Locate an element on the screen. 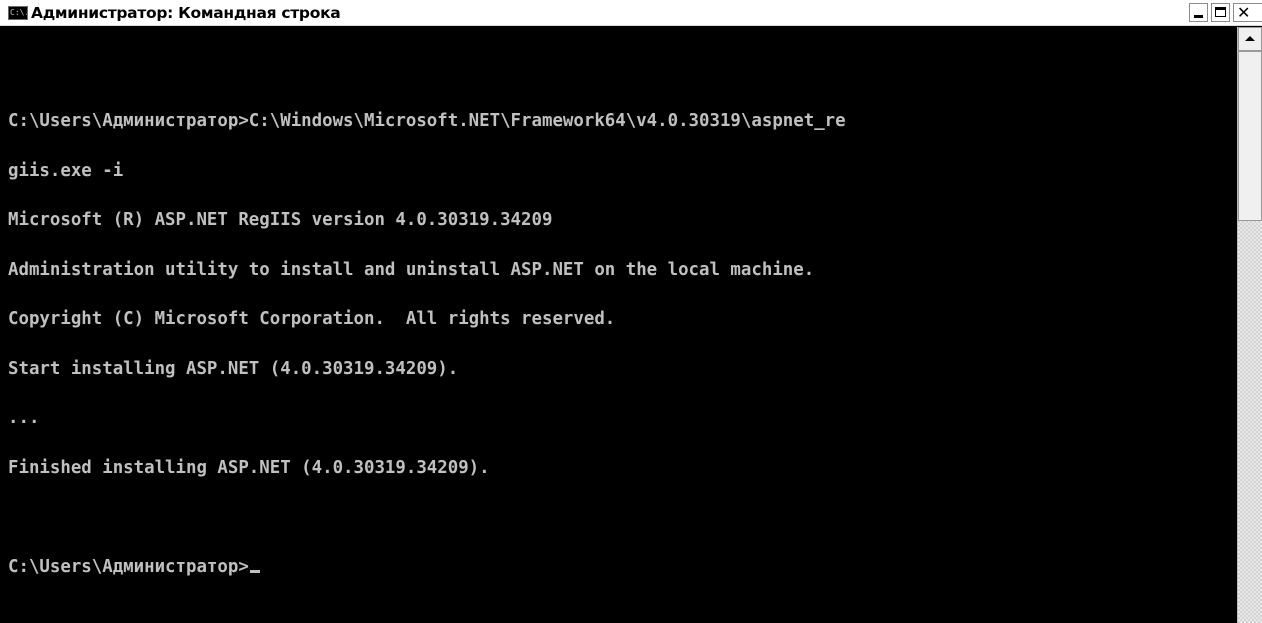  minimize-button is located at coordinates (1198, 12).